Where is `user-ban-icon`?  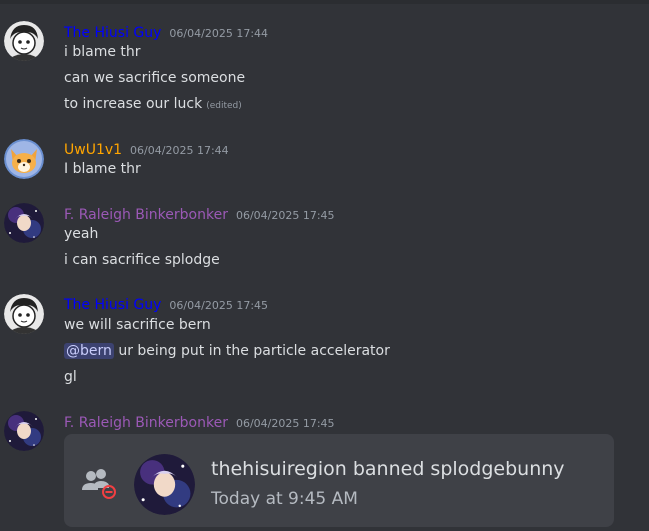
user-ban-icon is located at coordinates (100, 484).